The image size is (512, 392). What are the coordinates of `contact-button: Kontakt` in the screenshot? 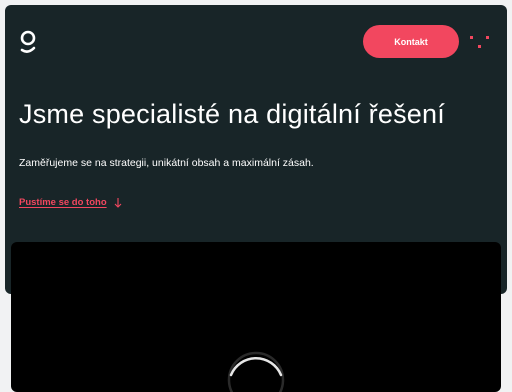 It's located at (411, 41).